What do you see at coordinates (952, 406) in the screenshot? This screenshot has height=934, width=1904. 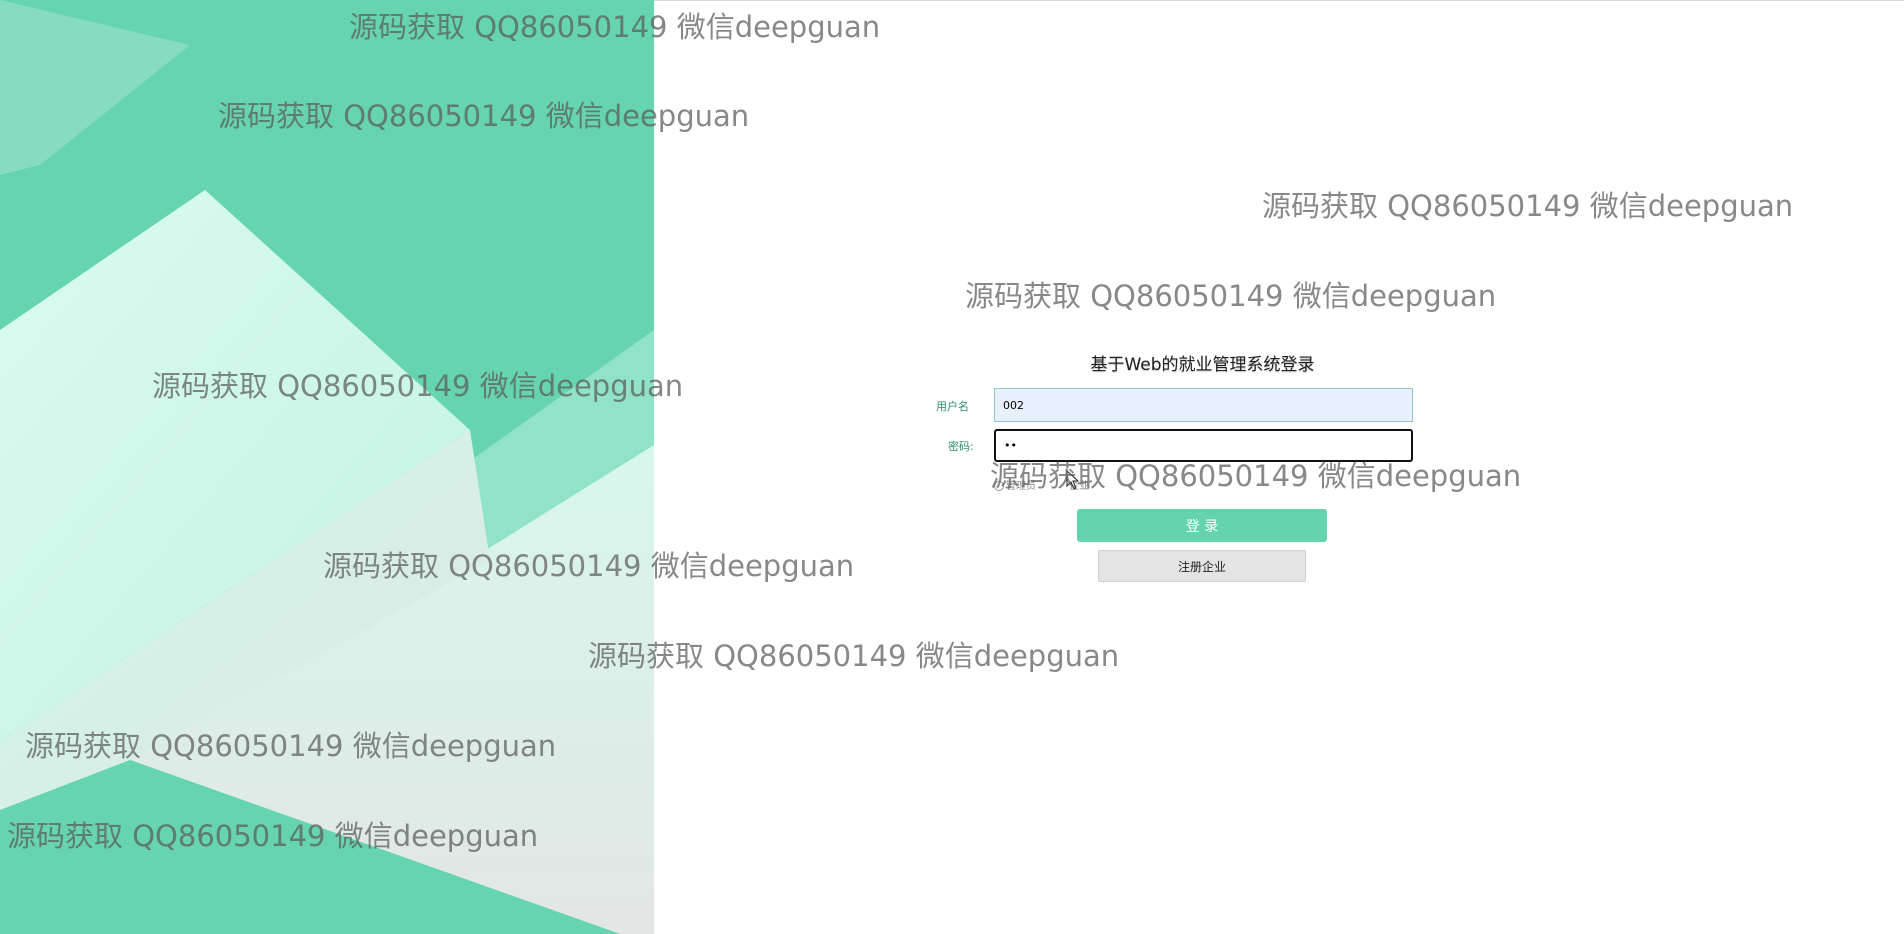 I see `username-label: 用户名` at bounding box center [952, 406].